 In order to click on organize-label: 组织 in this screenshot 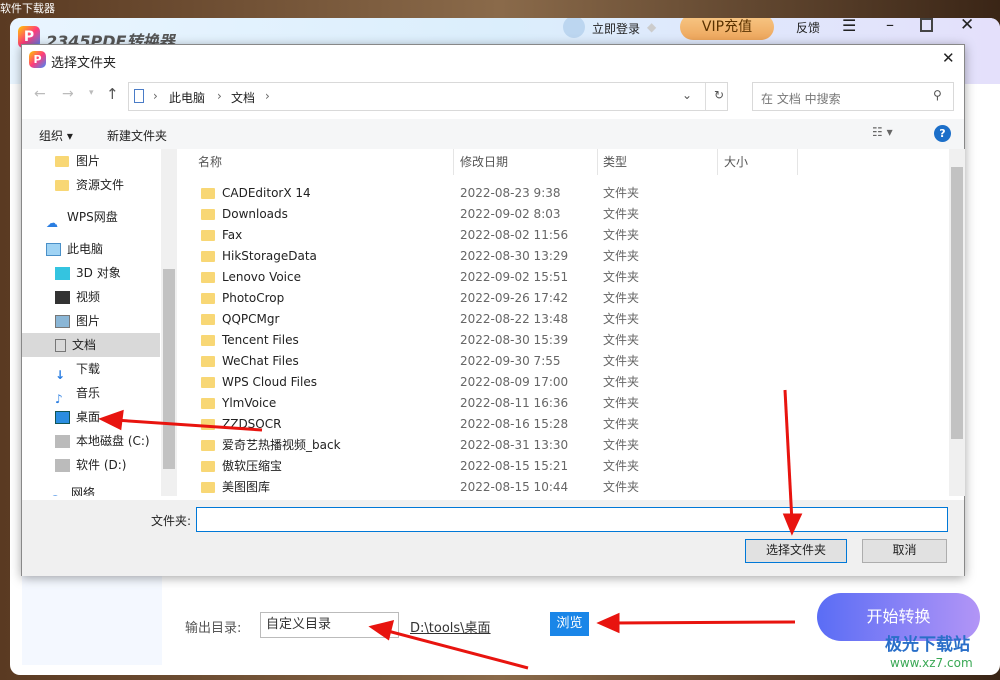, I will do `click(51, 136)`.